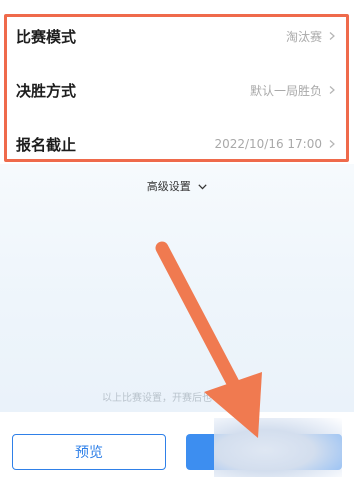  Describe the element at coordinates (303, 36) in the screenshot. I see `row-value: 淘汰赛` at that location.